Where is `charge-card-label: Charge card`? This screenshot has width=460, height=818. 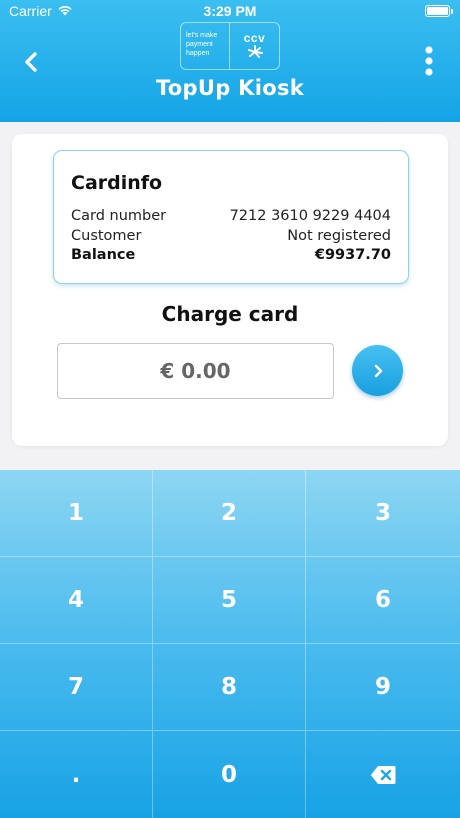
charge-card-label: Charge card is located at coordinates (230, 314).